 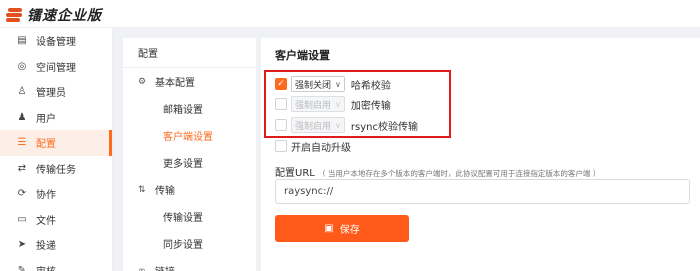 What do you see at coordinates (281, 104) in the screenshot?
I see `encrypt-checkbox` at bounding box center [281, 104].